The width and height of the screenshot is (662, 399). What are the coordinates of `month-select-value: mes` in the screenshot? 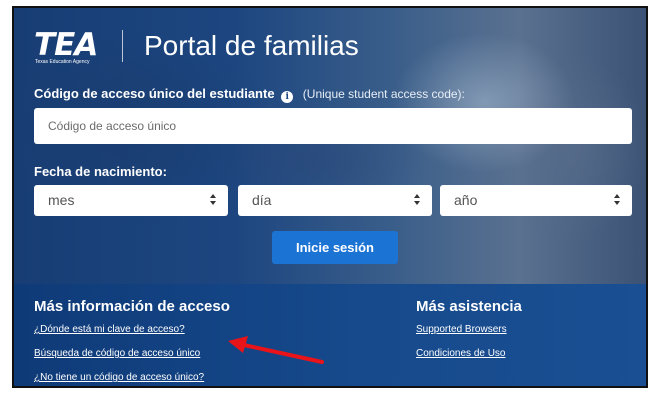 It's located at (61, 200).